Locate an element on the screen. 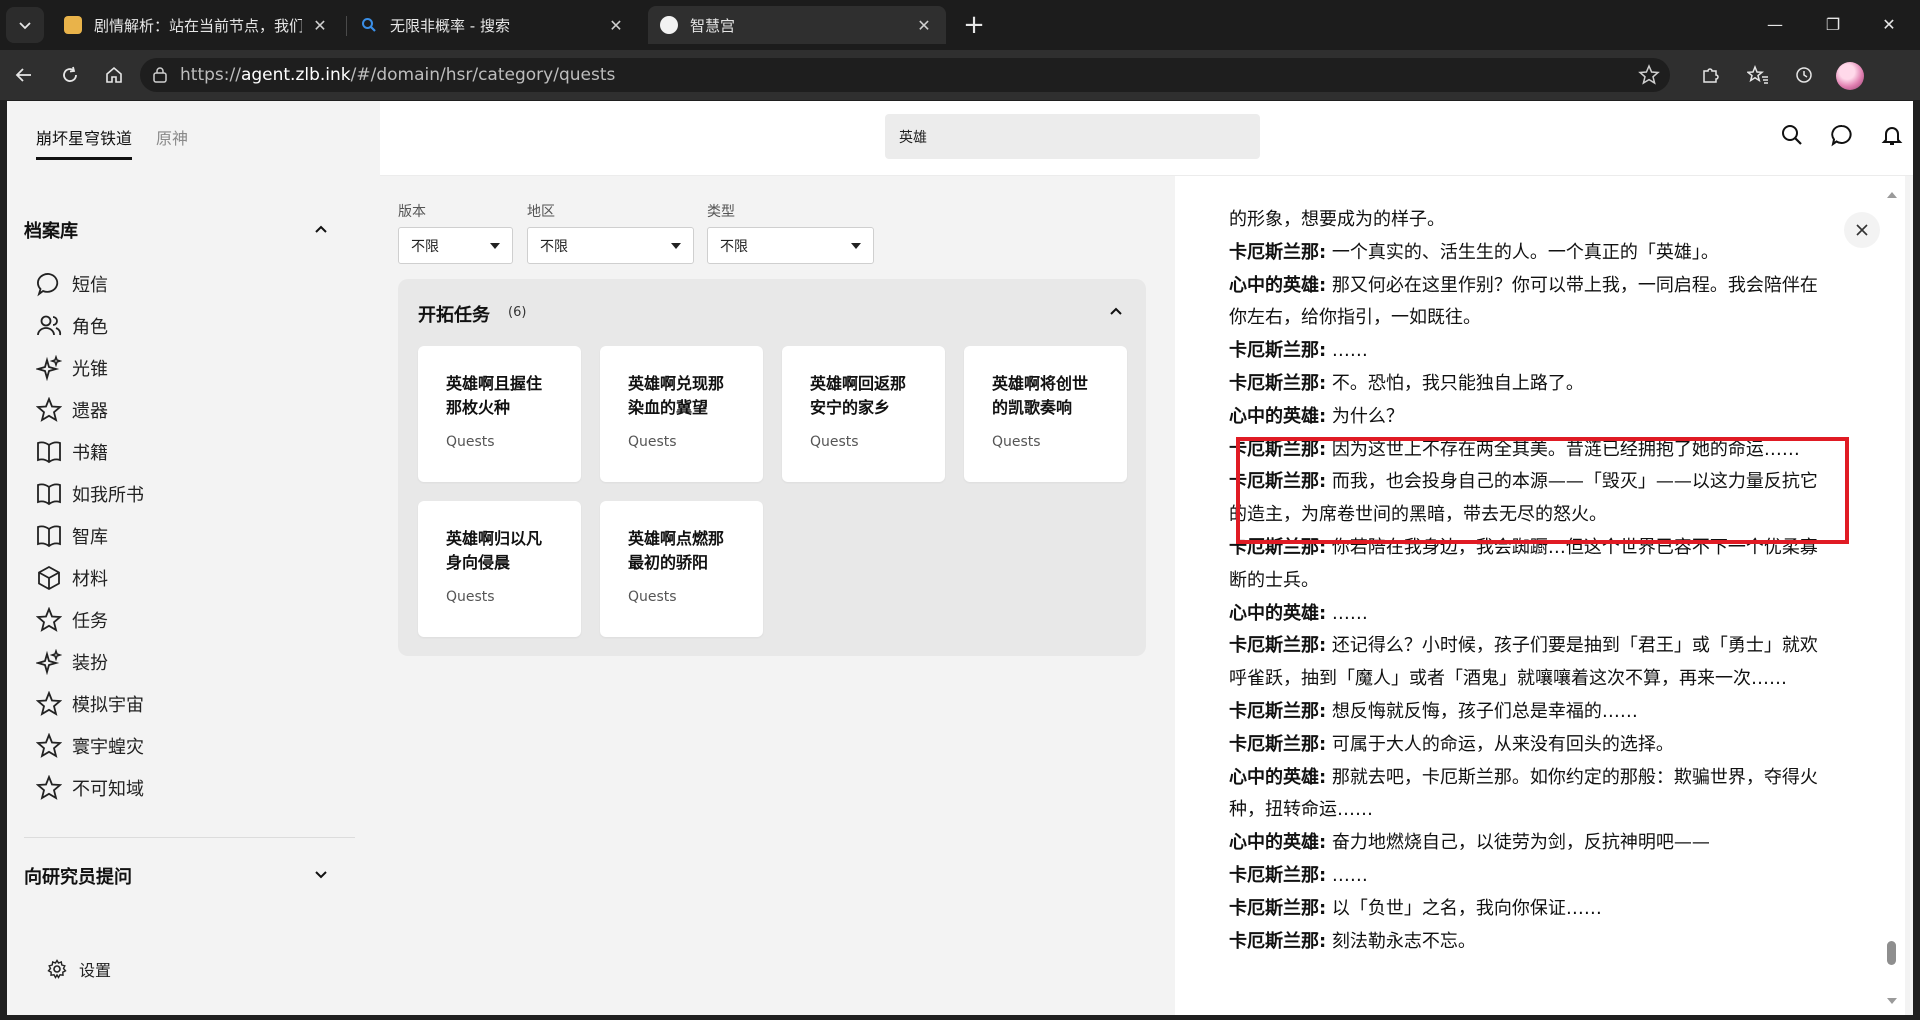 The width and height of the screenshot is (1920, 1020). search-input: 英雄 is located at coordinates (1072, 136).